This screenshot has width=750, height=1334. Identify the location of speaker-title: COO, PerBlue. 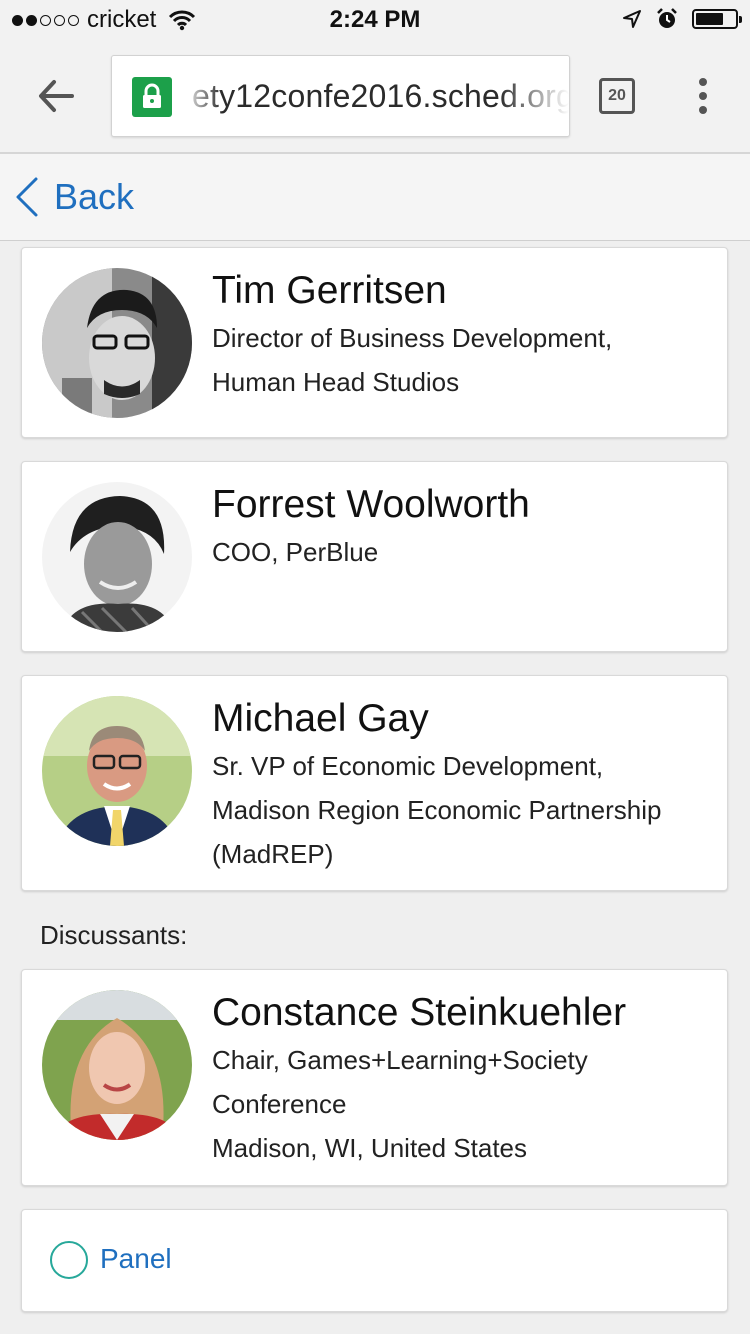
(295, 552).